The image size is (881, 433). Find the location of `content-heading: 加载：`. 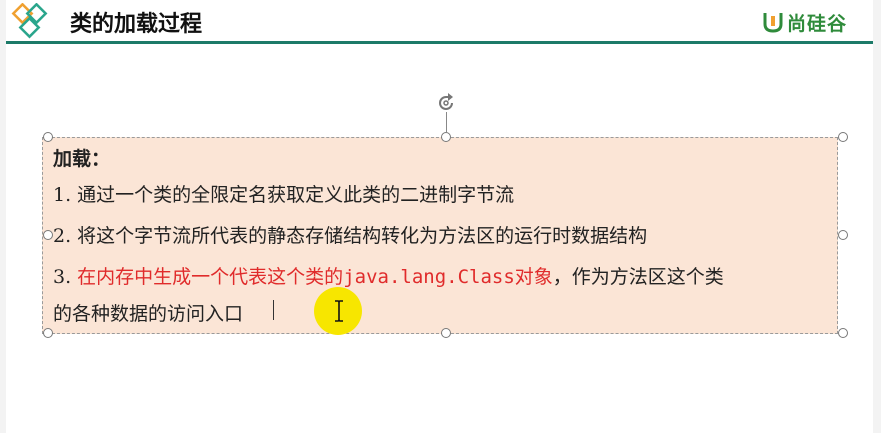

content-heading: 加载： is located at coordinates (82, 159).